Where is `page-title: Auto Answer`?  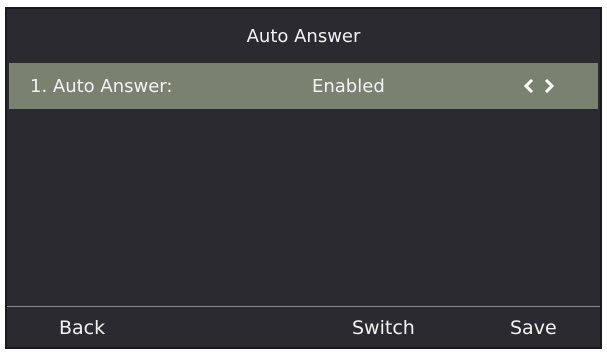 page-title: Auto Answer is located at coordinates (303, 36).